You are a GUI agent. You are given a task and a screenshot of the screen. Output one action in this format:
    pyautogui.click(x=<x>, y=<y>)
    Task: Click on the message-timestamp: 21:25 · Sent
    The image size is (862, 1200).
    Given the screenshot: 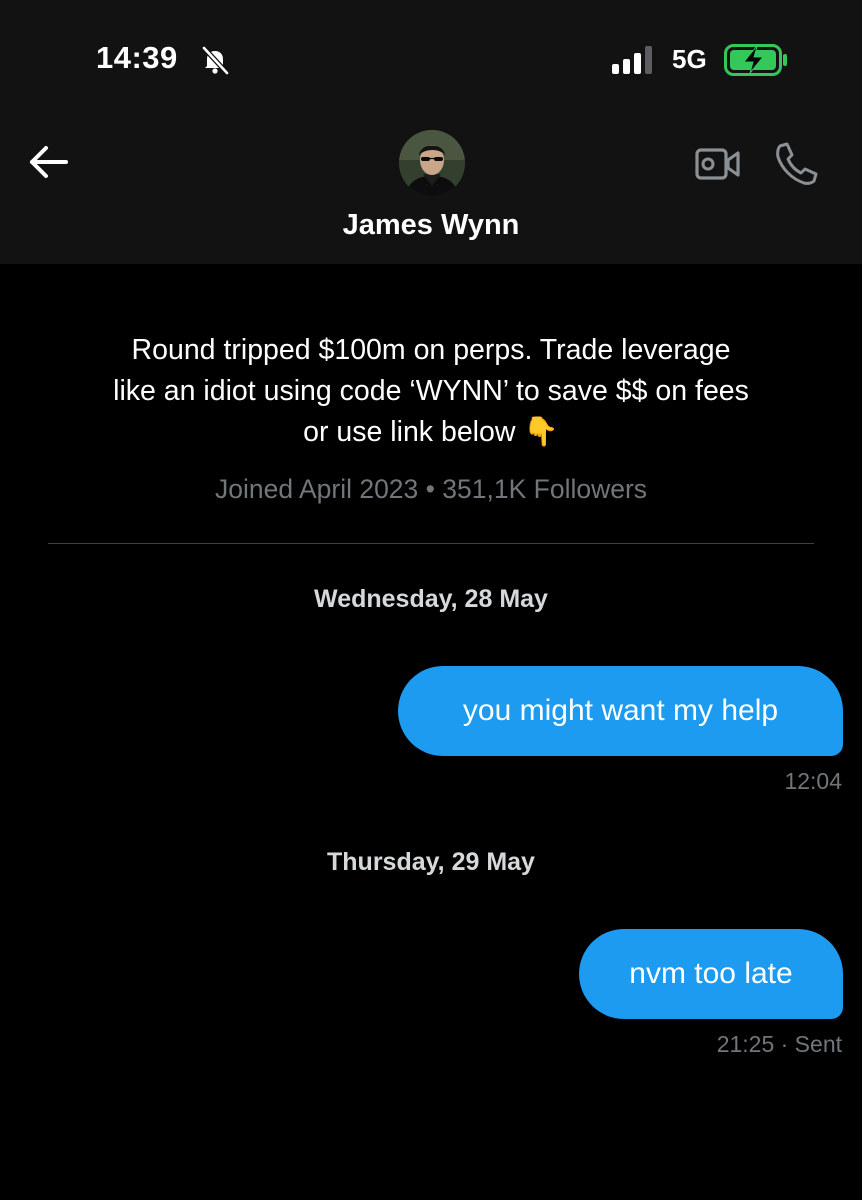 What is the action you would take?
    pyautogui.click(x=779, y=1044)
    